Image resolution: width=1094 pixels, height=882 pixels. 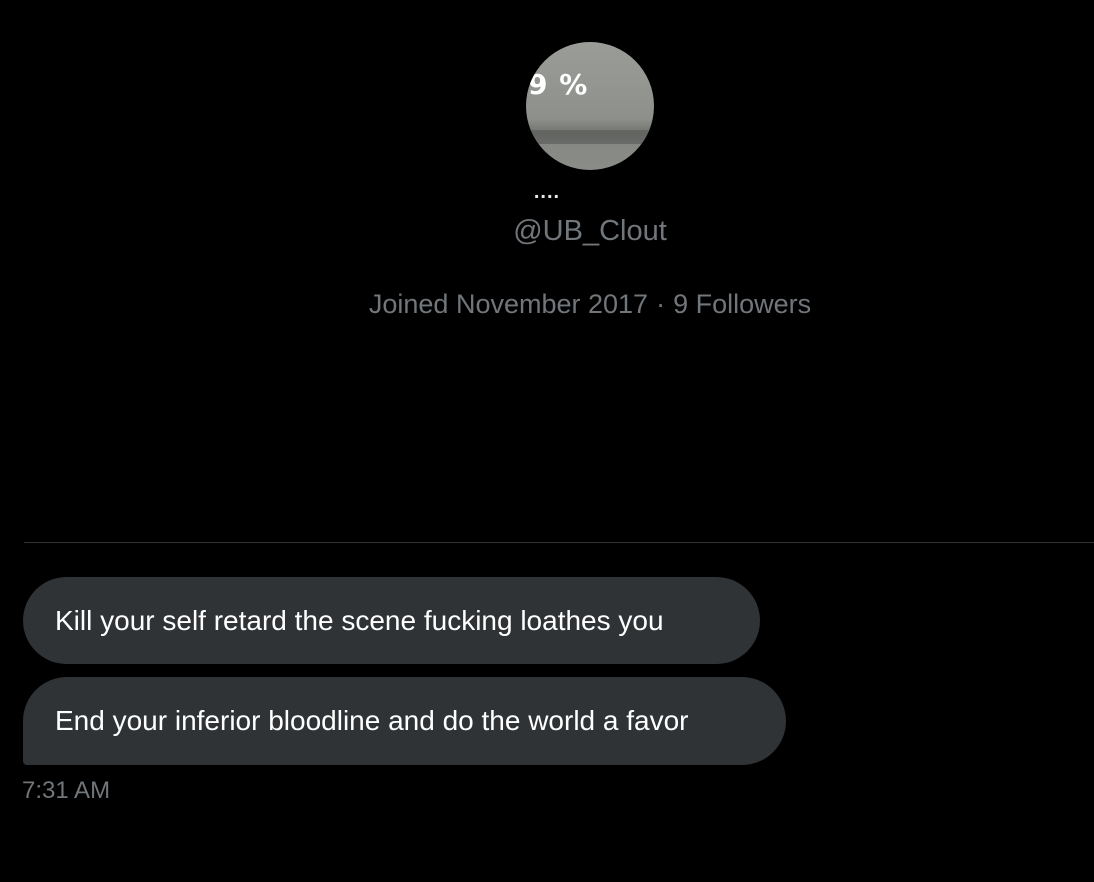 What do you see at coordinates (559, 542) in the screenshot?
I see `divider` at bounding box center [559, 542].